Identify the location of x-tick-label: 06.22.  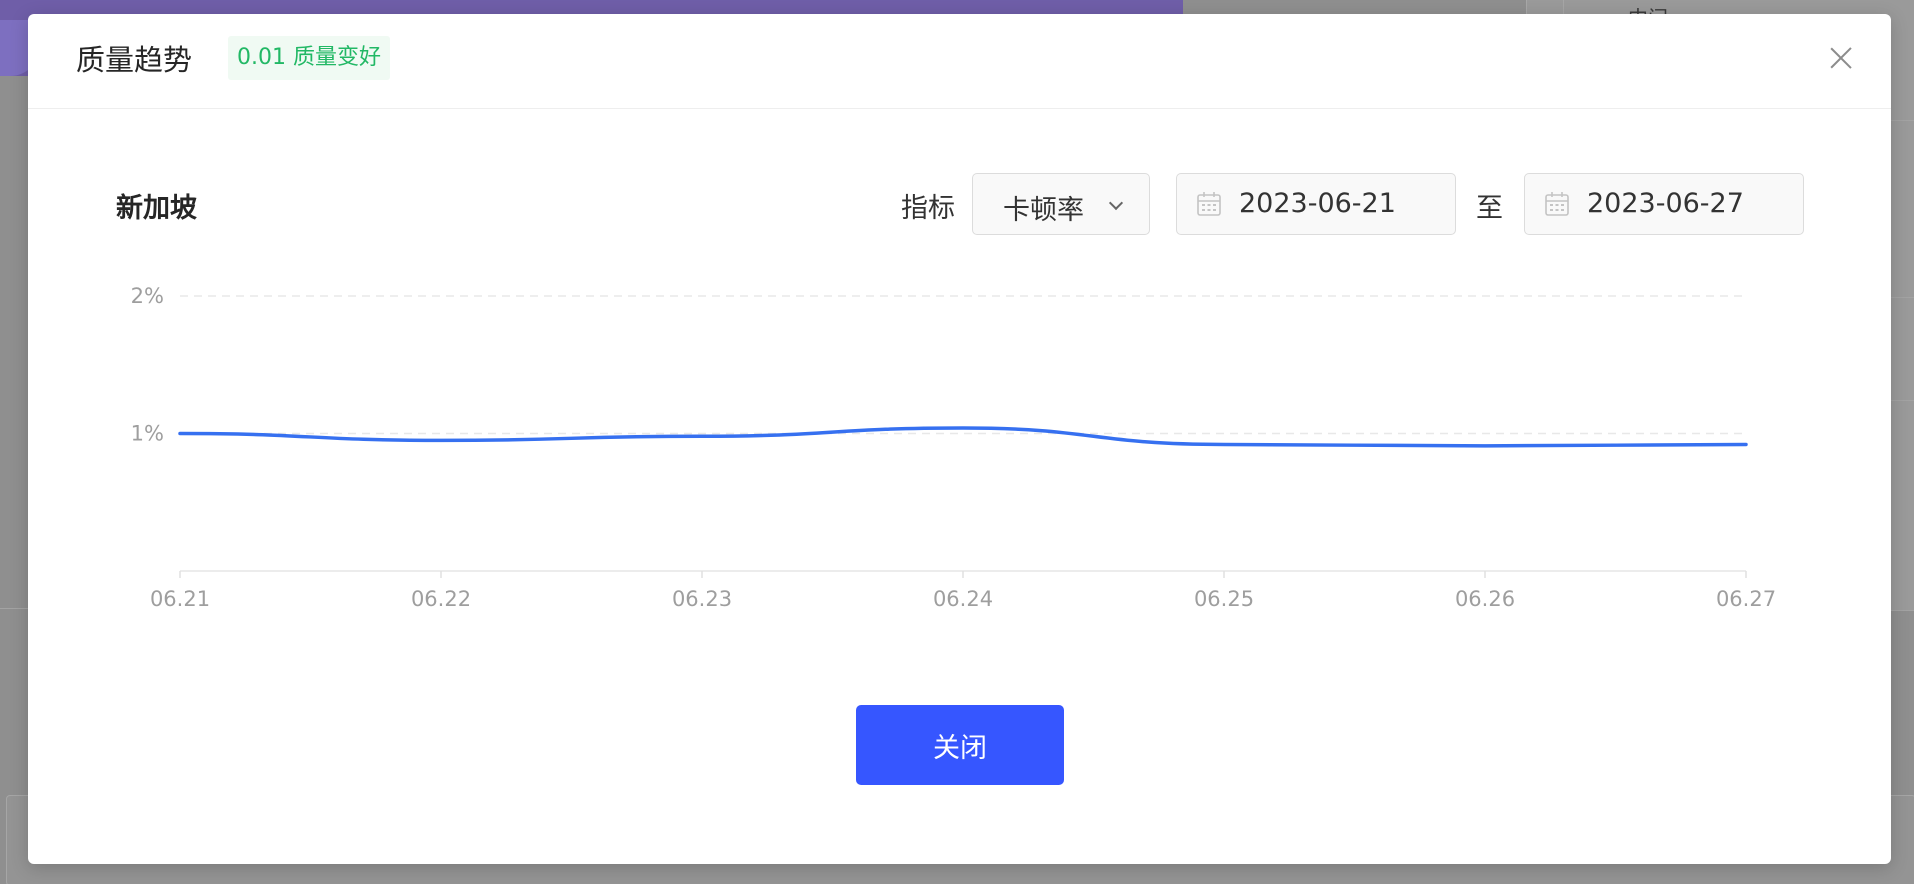
(441, 599).